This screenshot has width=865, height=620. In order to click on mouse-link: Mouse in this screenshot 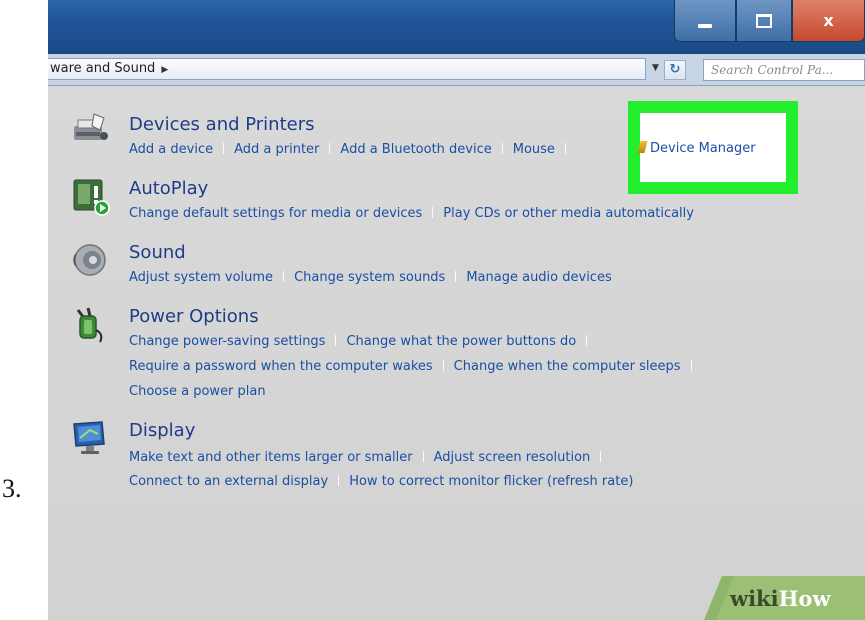, I will do `click(534, 149)`.